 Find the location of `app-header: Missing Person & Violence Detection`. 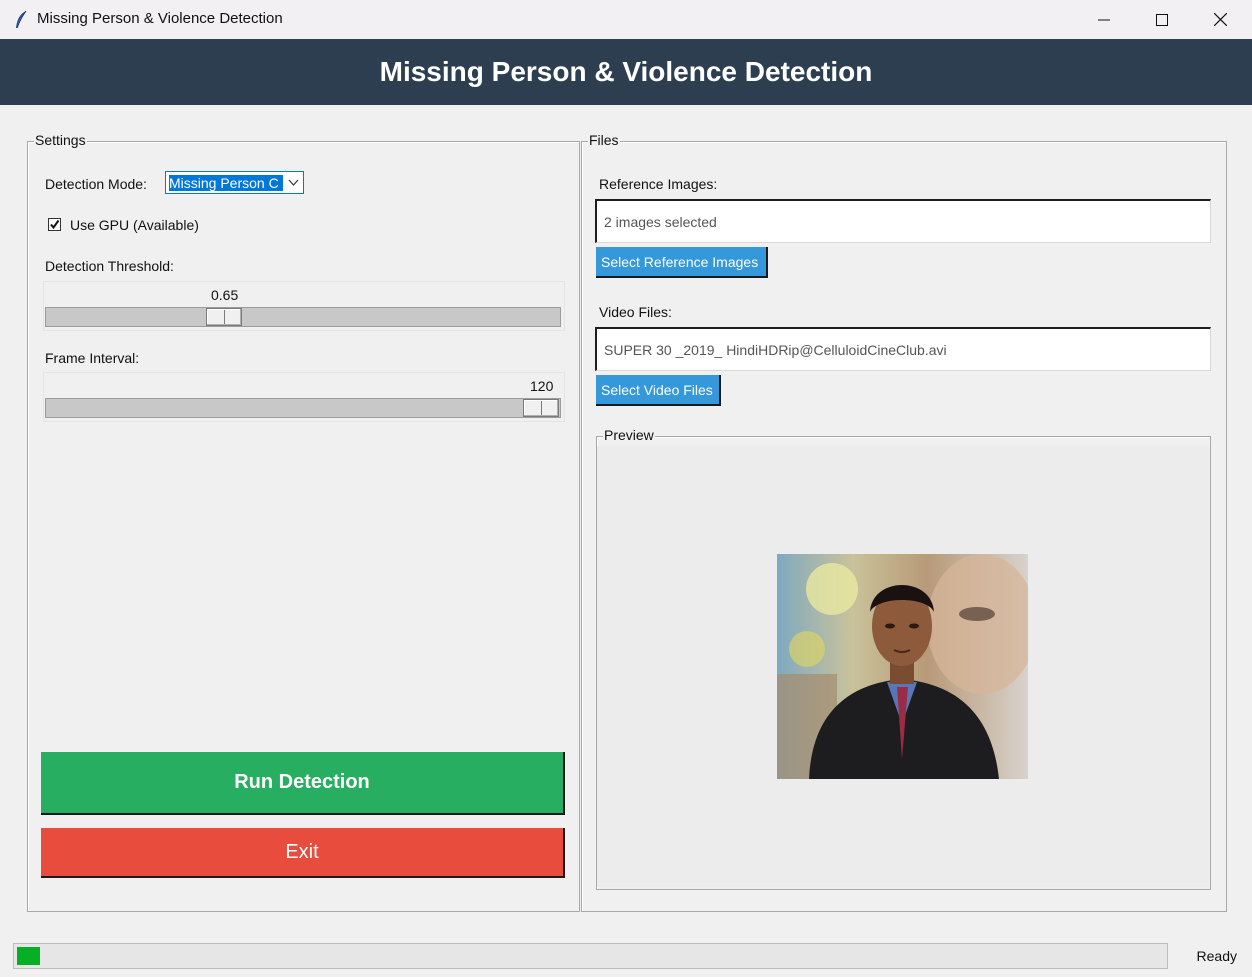

app-header: Missing Person & Violence Detection is located at coordinates (626, 72).